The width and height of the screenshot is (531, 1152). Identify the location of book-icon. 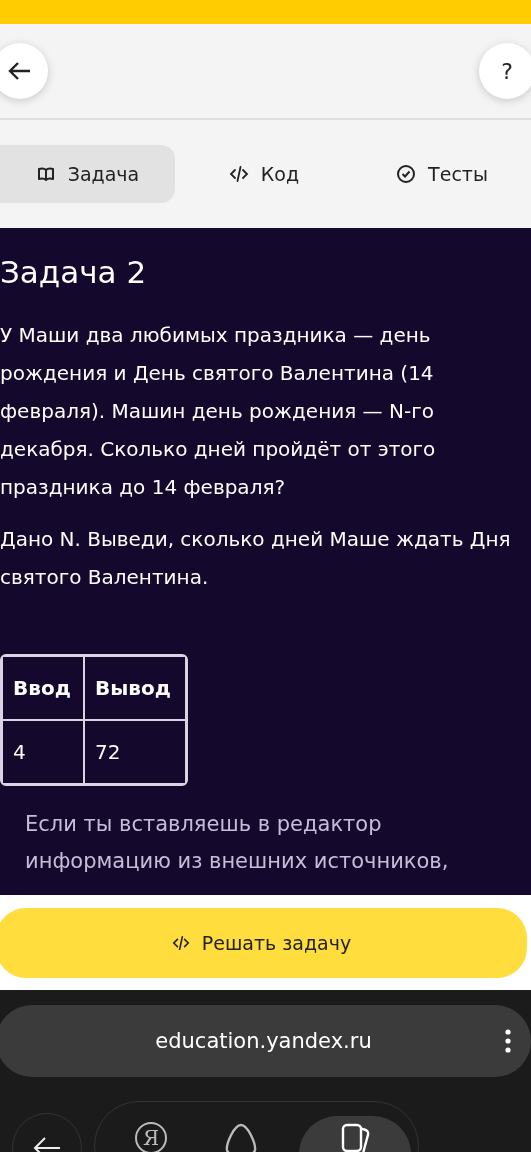
(45, 174).